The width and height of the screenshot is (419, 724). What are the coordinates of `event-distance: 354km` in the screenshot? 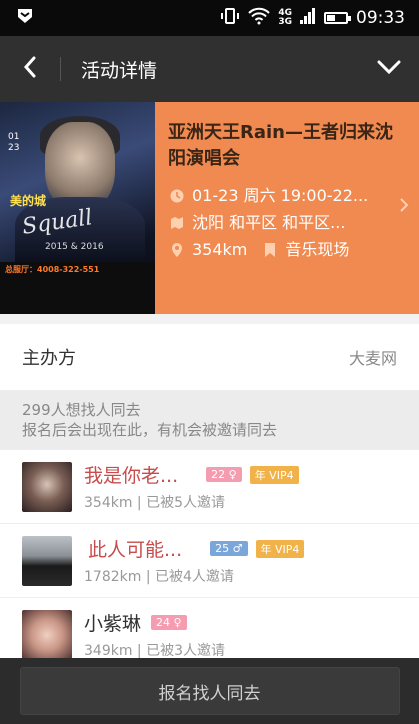 It's located at (220, 249).